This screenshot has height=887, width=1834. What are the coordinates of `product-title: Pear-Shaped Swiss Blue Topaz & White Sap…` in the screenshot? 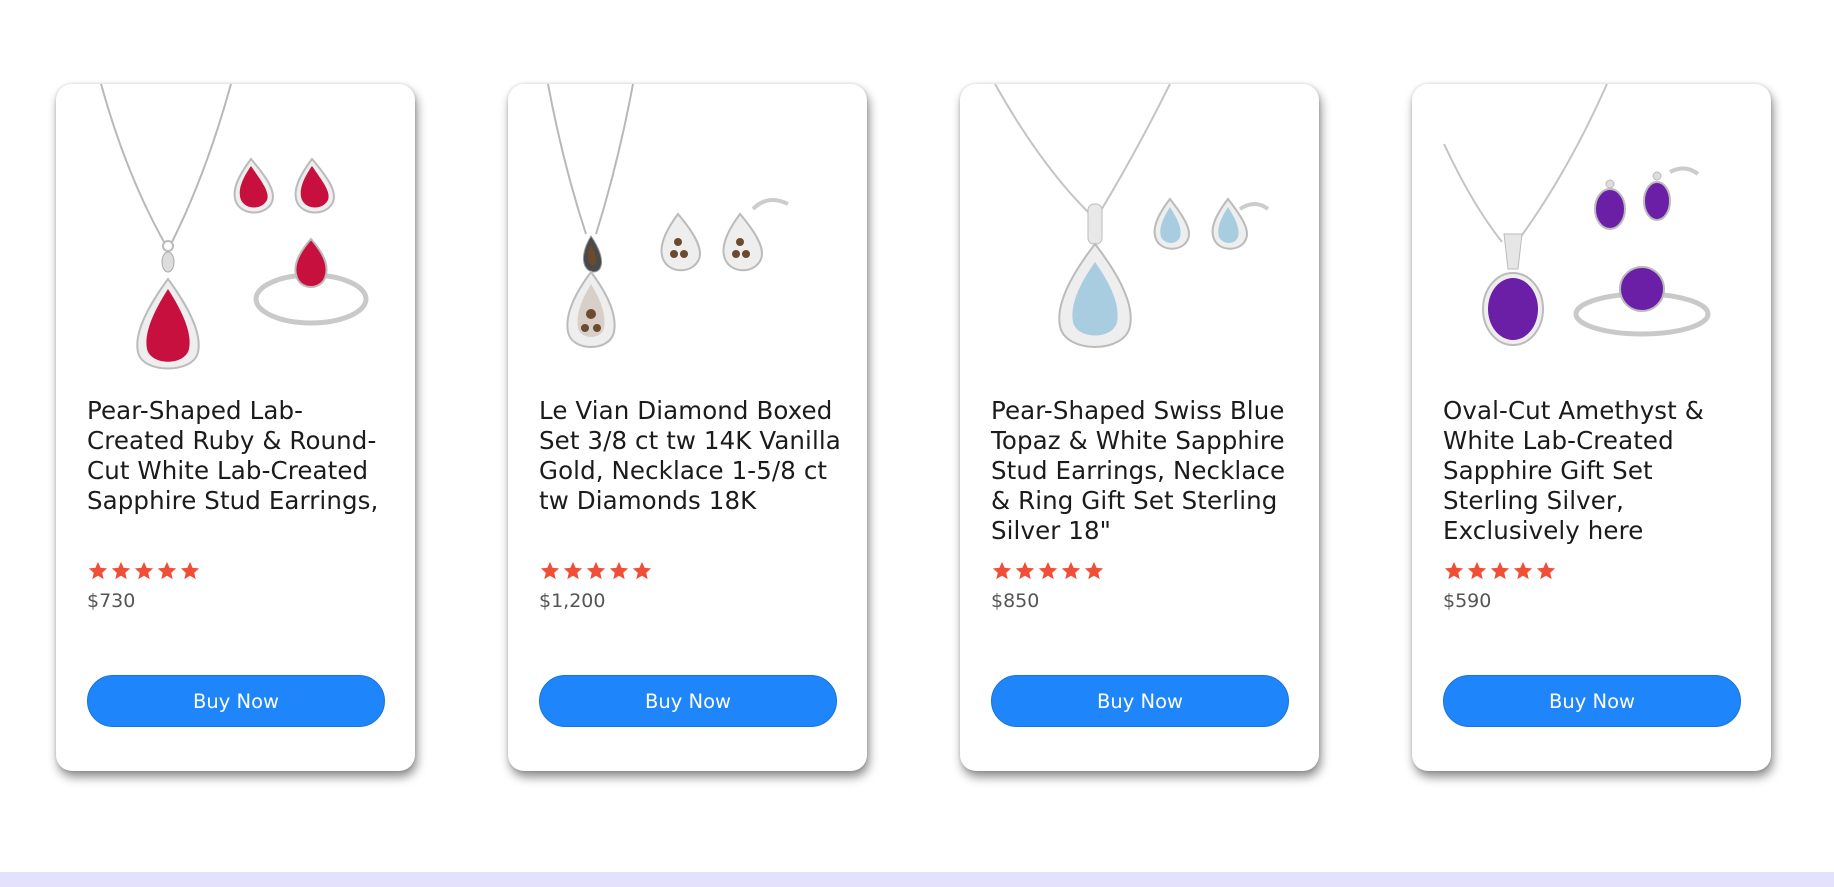 It's located at (1143, 471).